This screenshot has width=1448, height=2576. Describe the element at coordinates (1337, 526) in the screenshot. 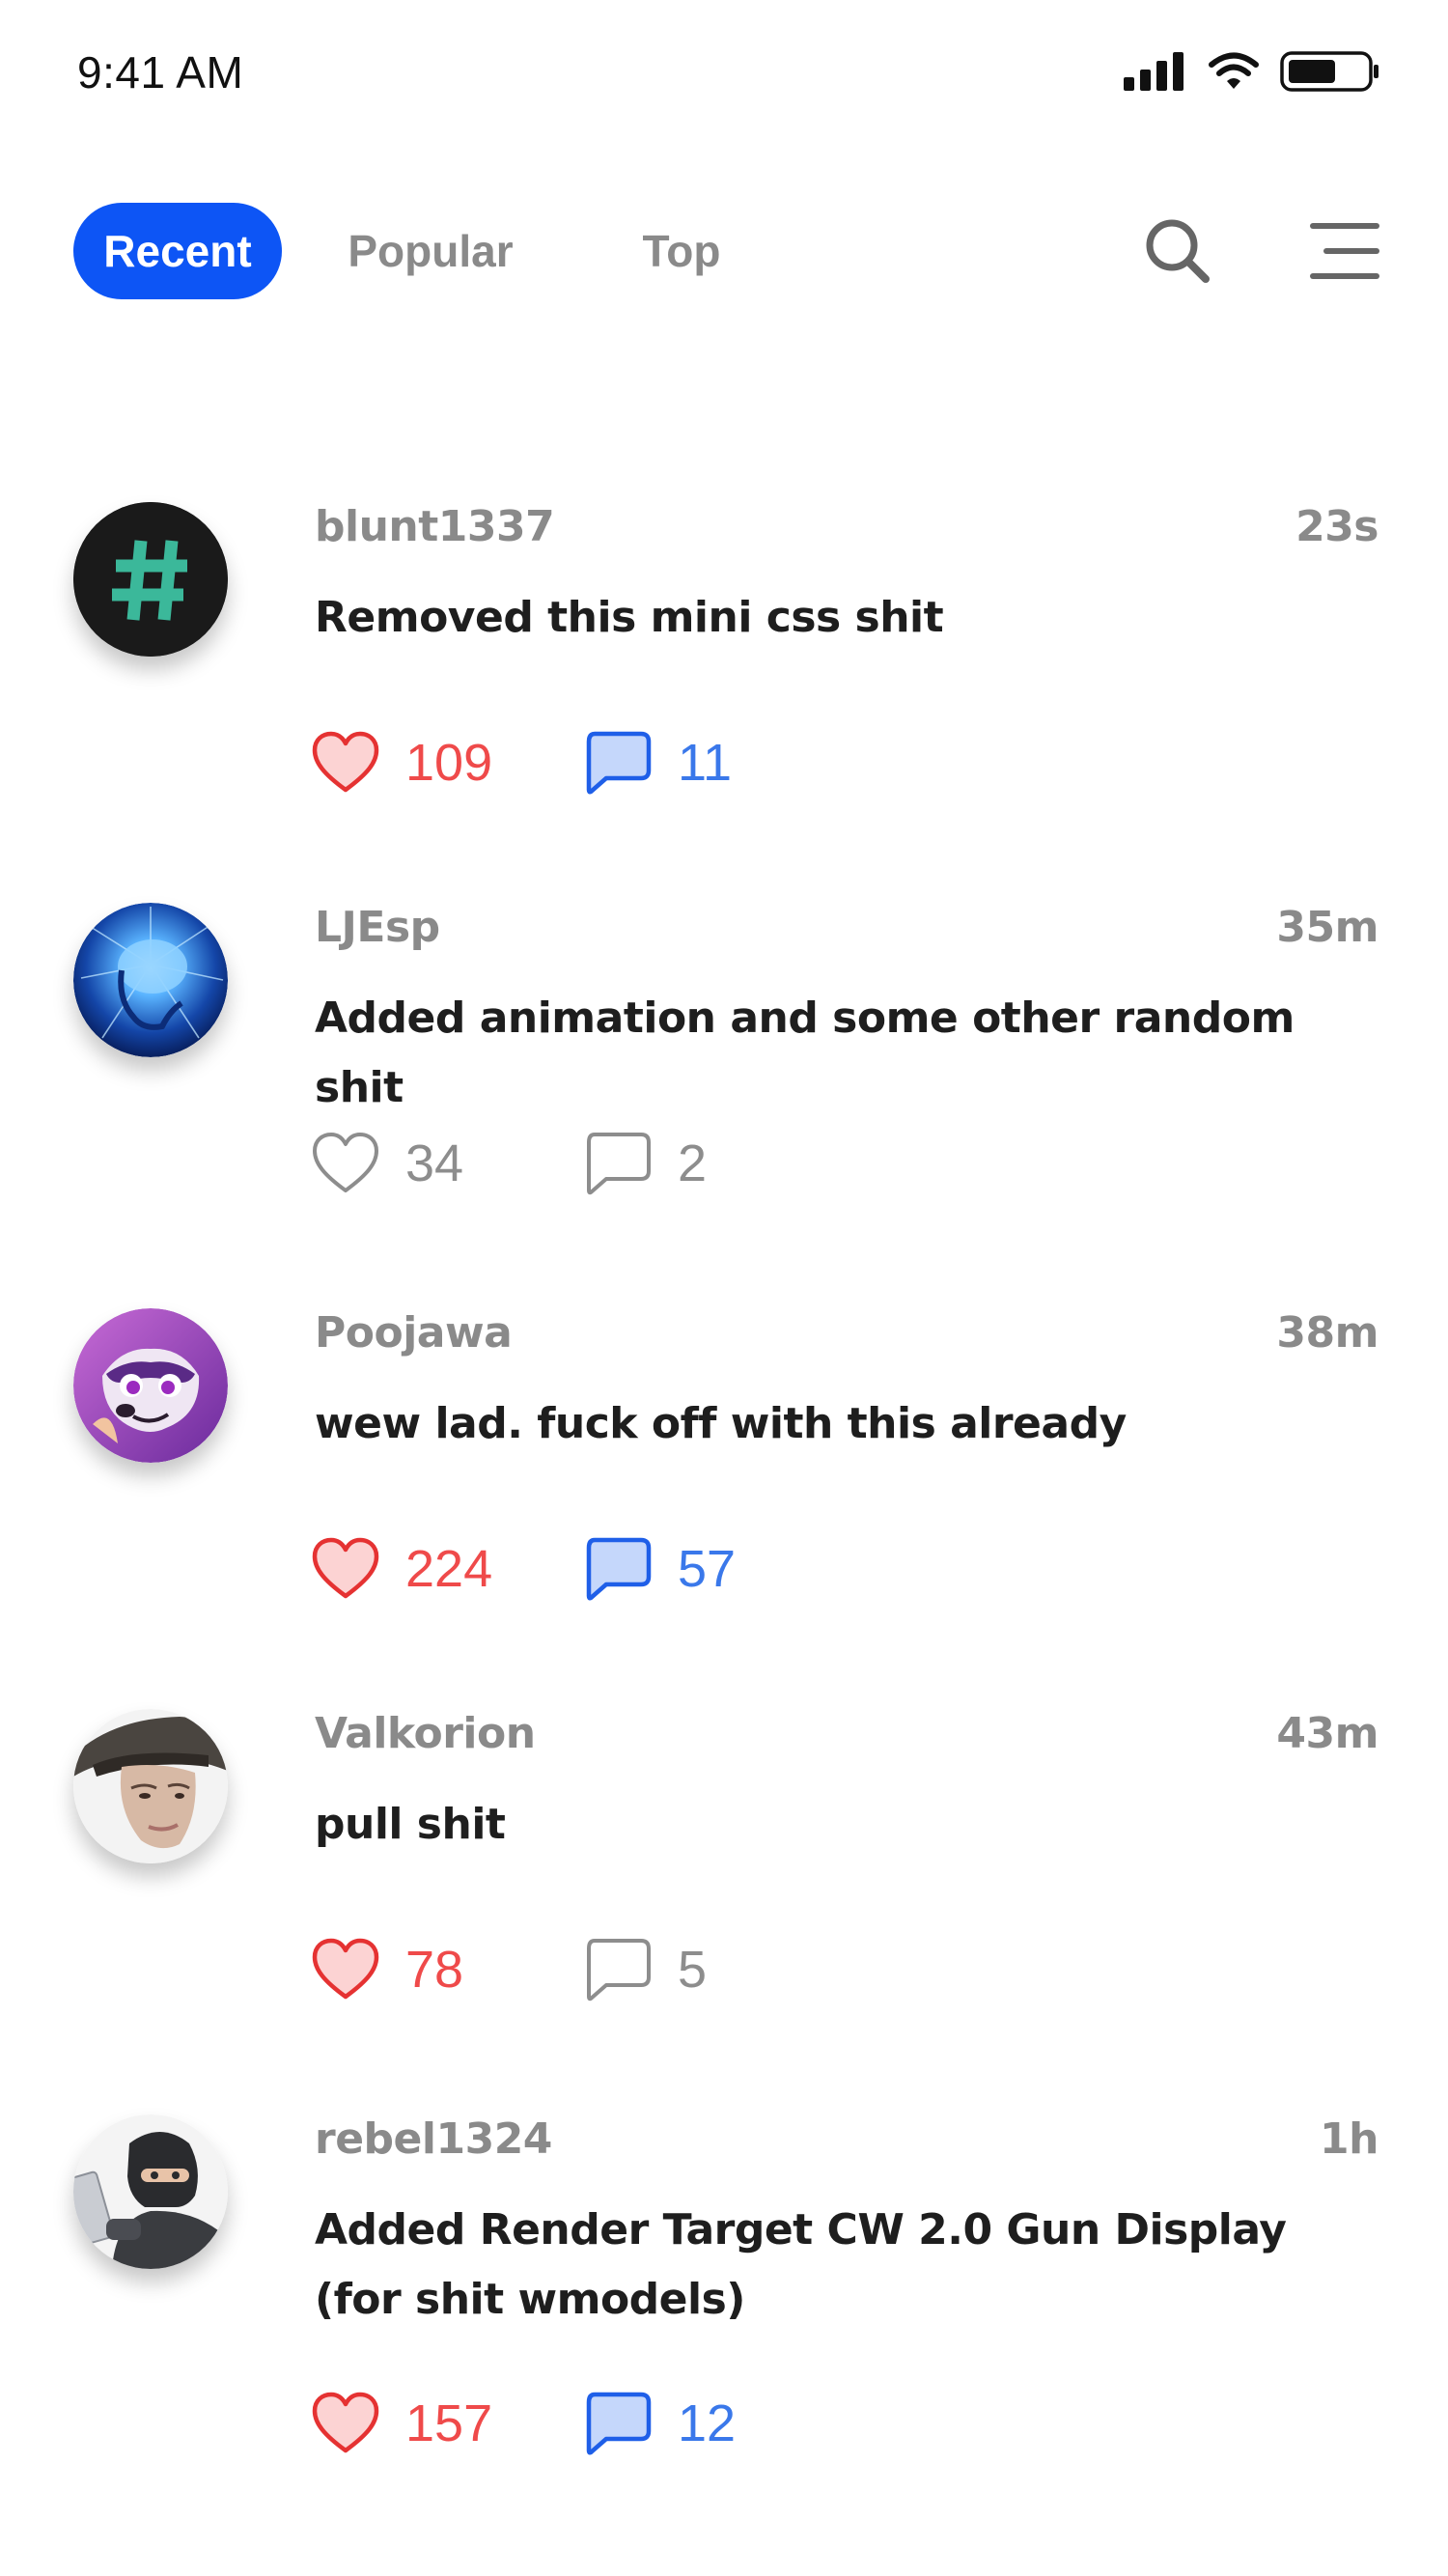

I see `post-time: 23s` at that location.